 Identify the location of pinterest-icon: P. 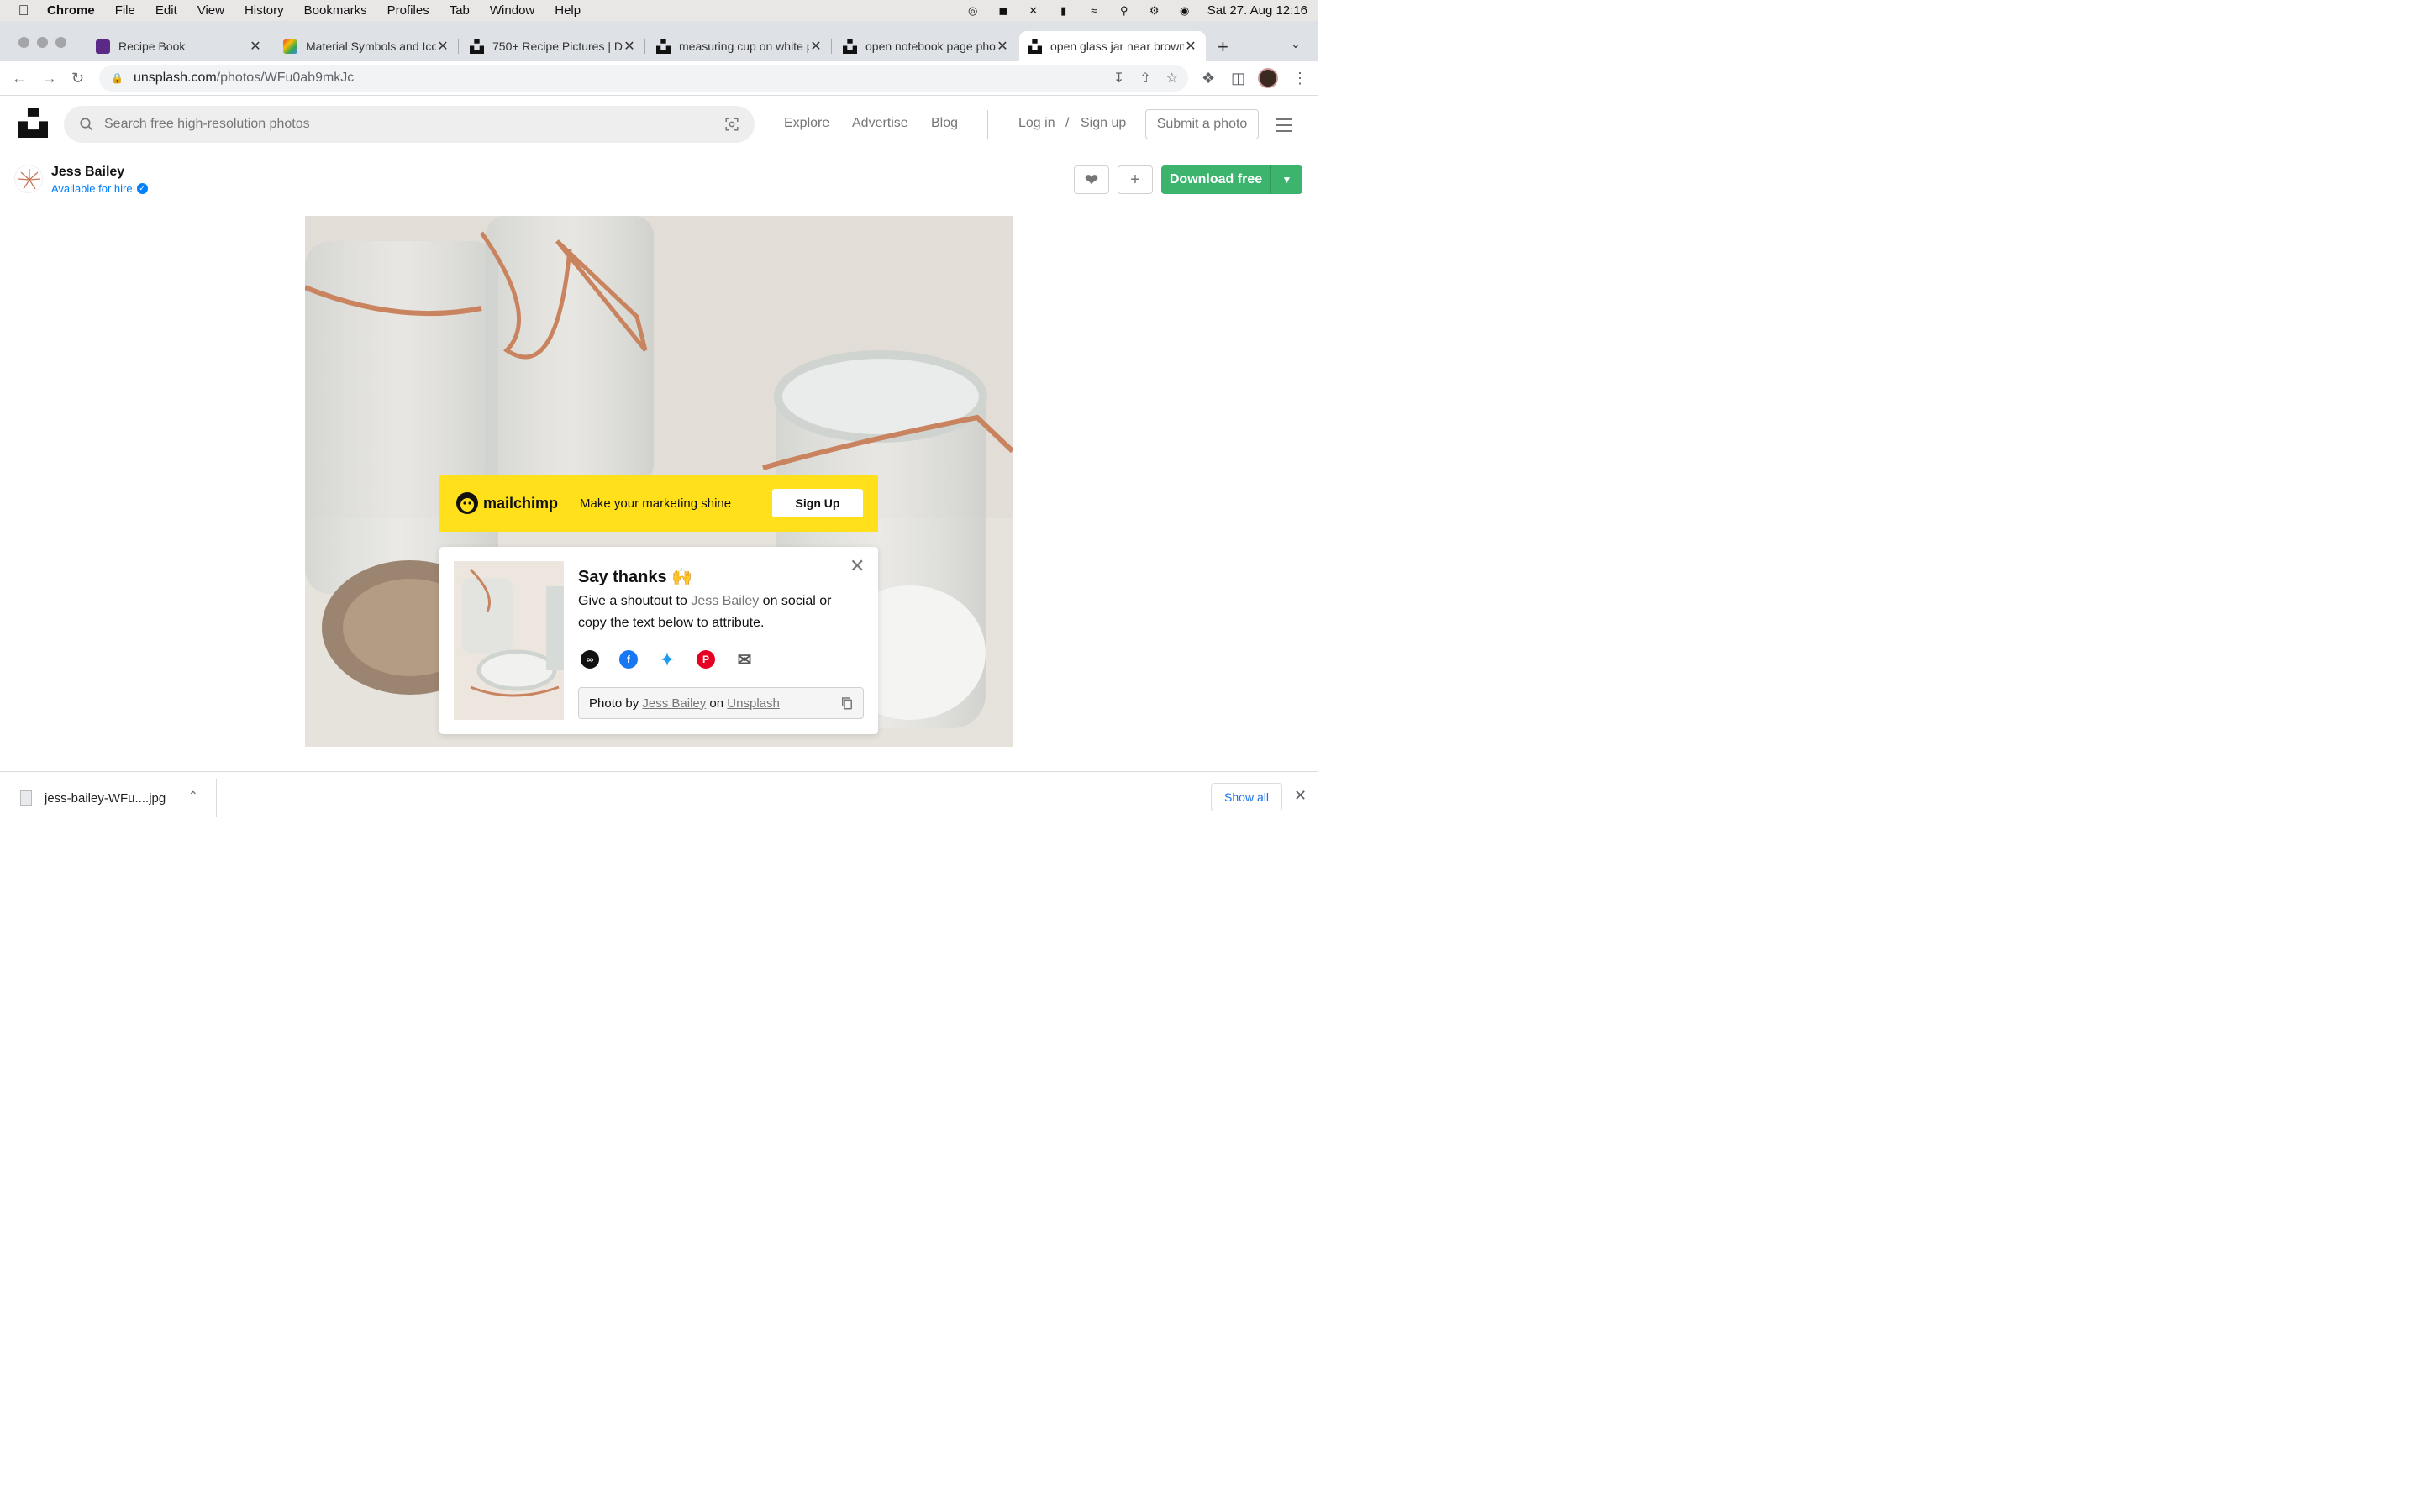
(706, 659).